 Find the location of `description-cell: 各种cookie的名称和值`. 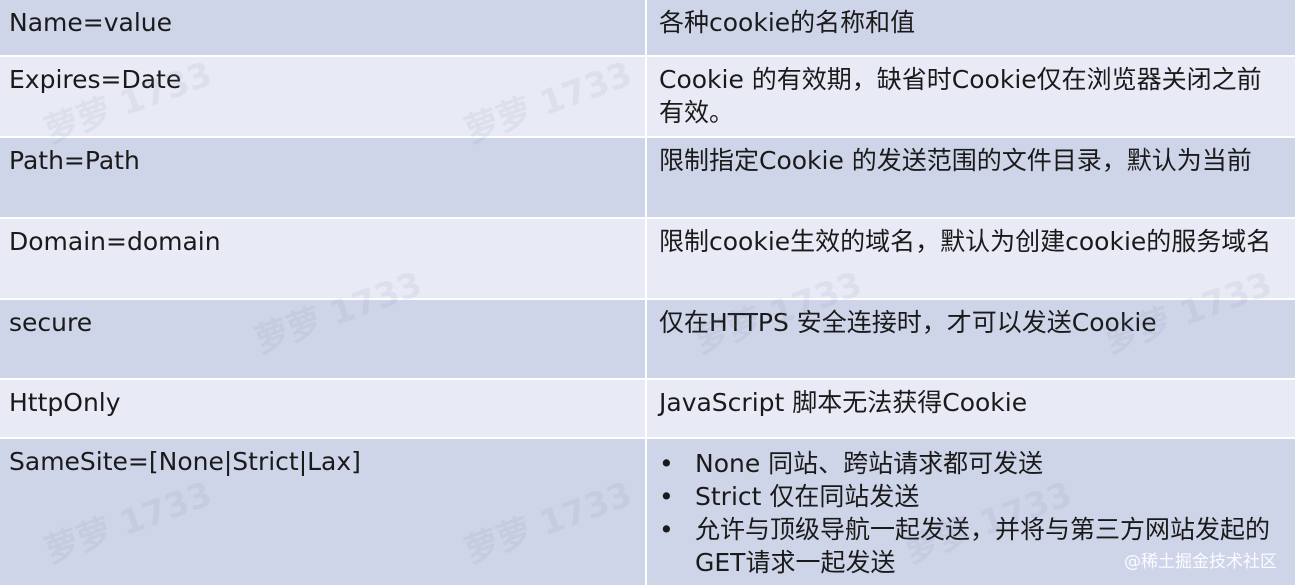

description-cell: 各种cookie的名称和值 is located at coordinates (970, 28).